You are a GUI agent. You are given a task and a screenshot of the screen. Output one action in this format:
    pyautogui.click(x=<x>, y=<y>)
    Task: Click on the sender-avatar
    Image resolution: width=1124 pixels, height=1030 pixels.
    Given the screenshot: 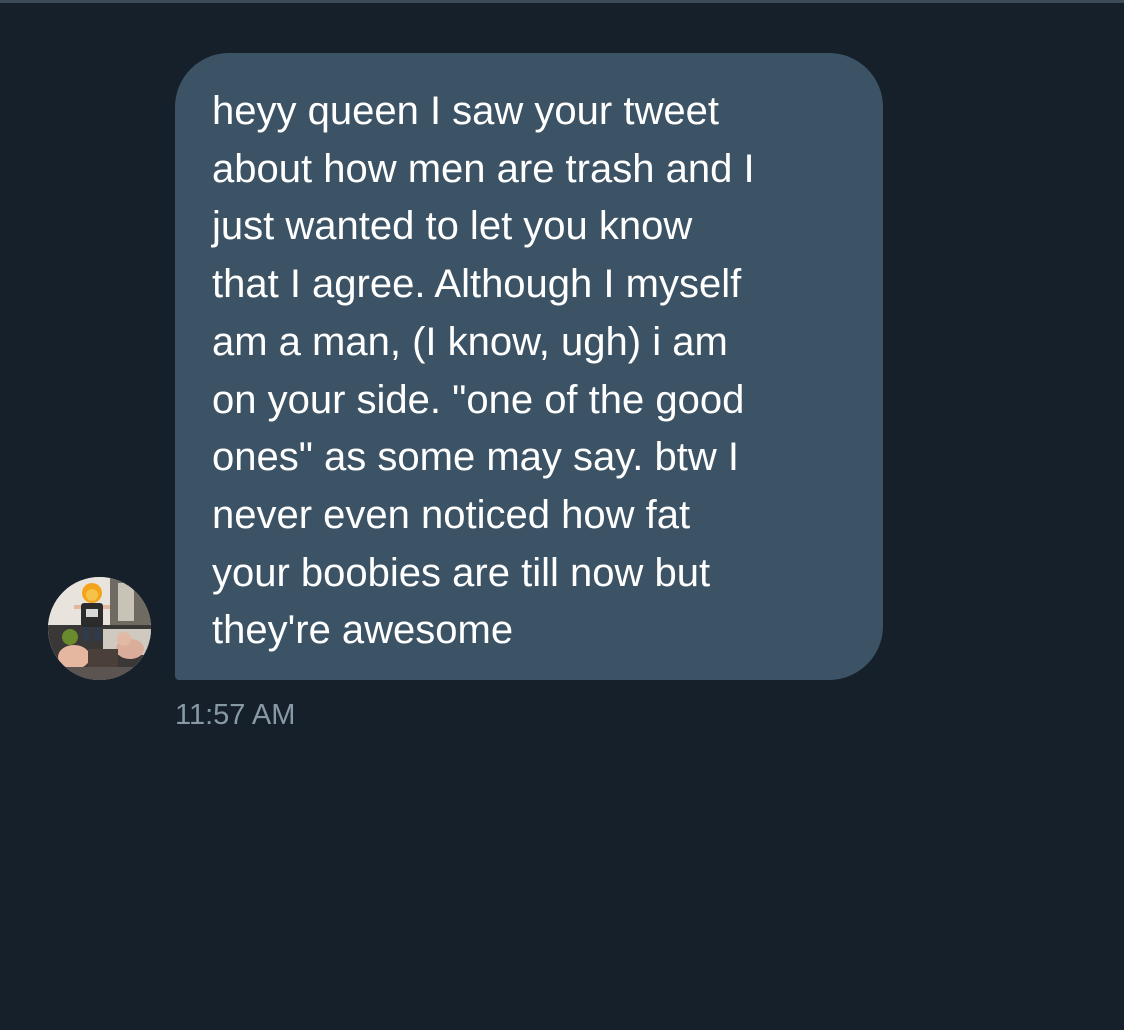 What is the action you would take?
    pyautogui.click(x=99, y=628)
    